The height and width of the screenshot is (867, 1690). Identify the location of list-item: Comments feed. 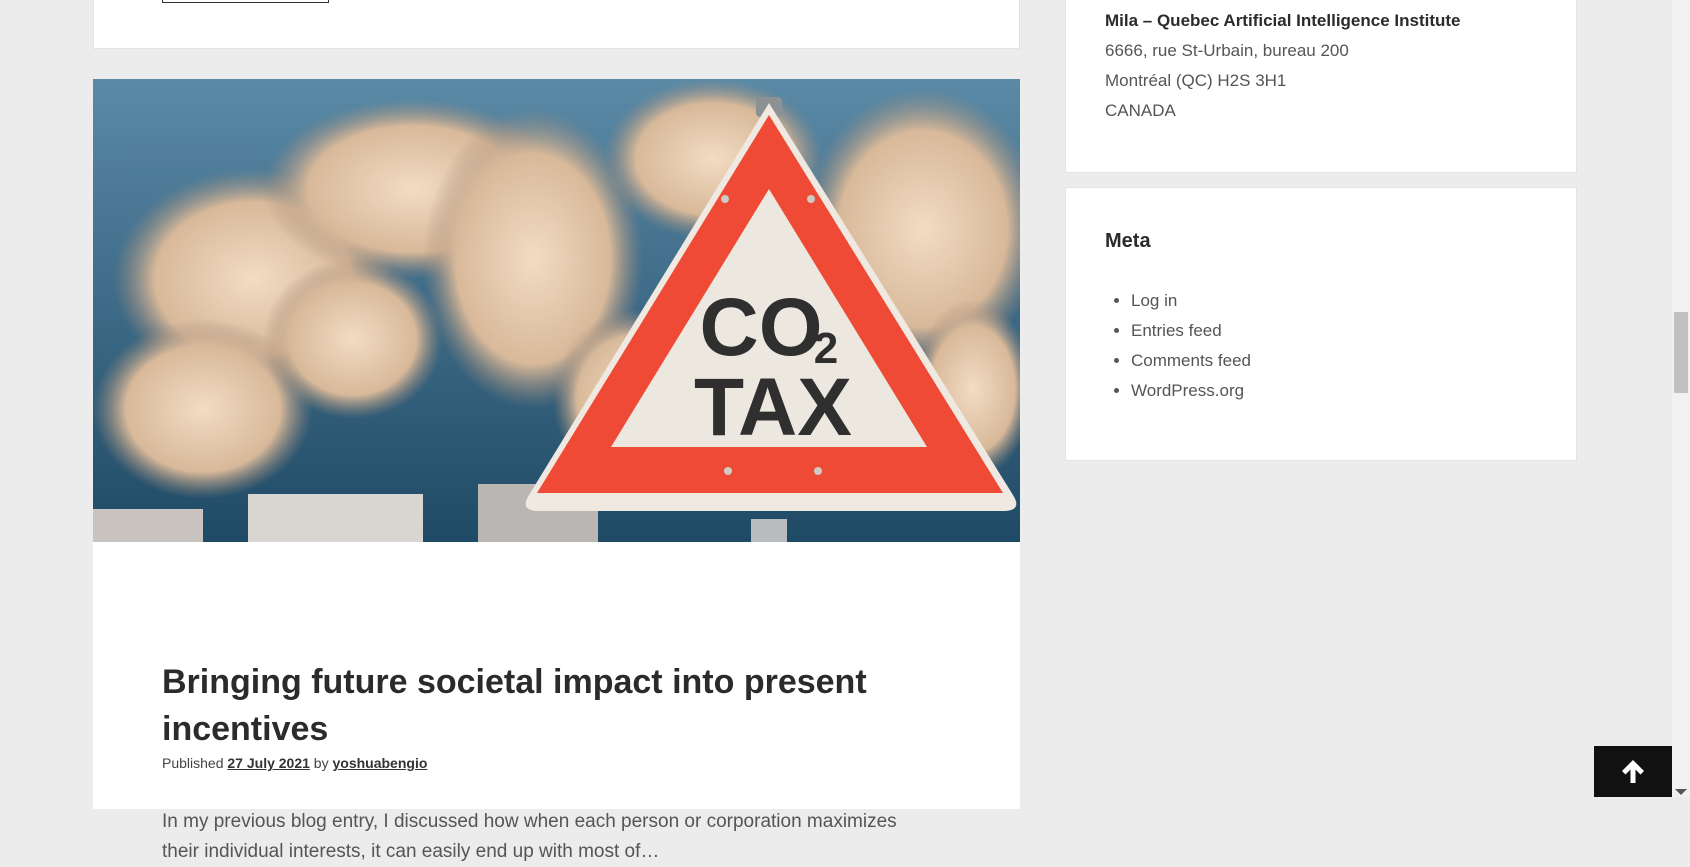
(1191, 361).